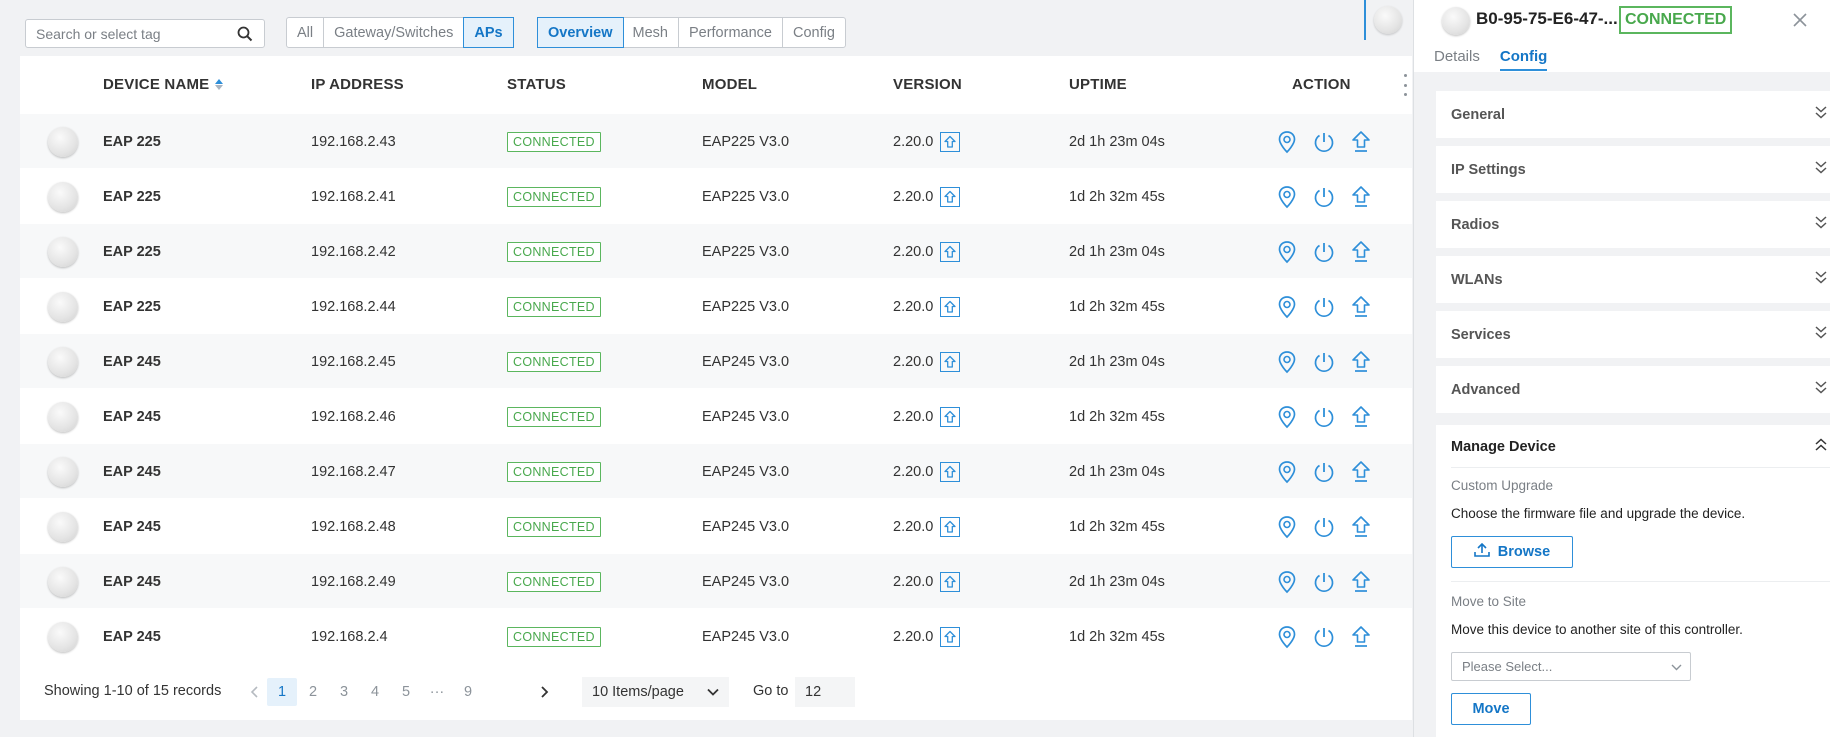  Describe the element at coordinates (1503, 447) in the screenshot. I see `manage-device-title: Manage Device` at that location.